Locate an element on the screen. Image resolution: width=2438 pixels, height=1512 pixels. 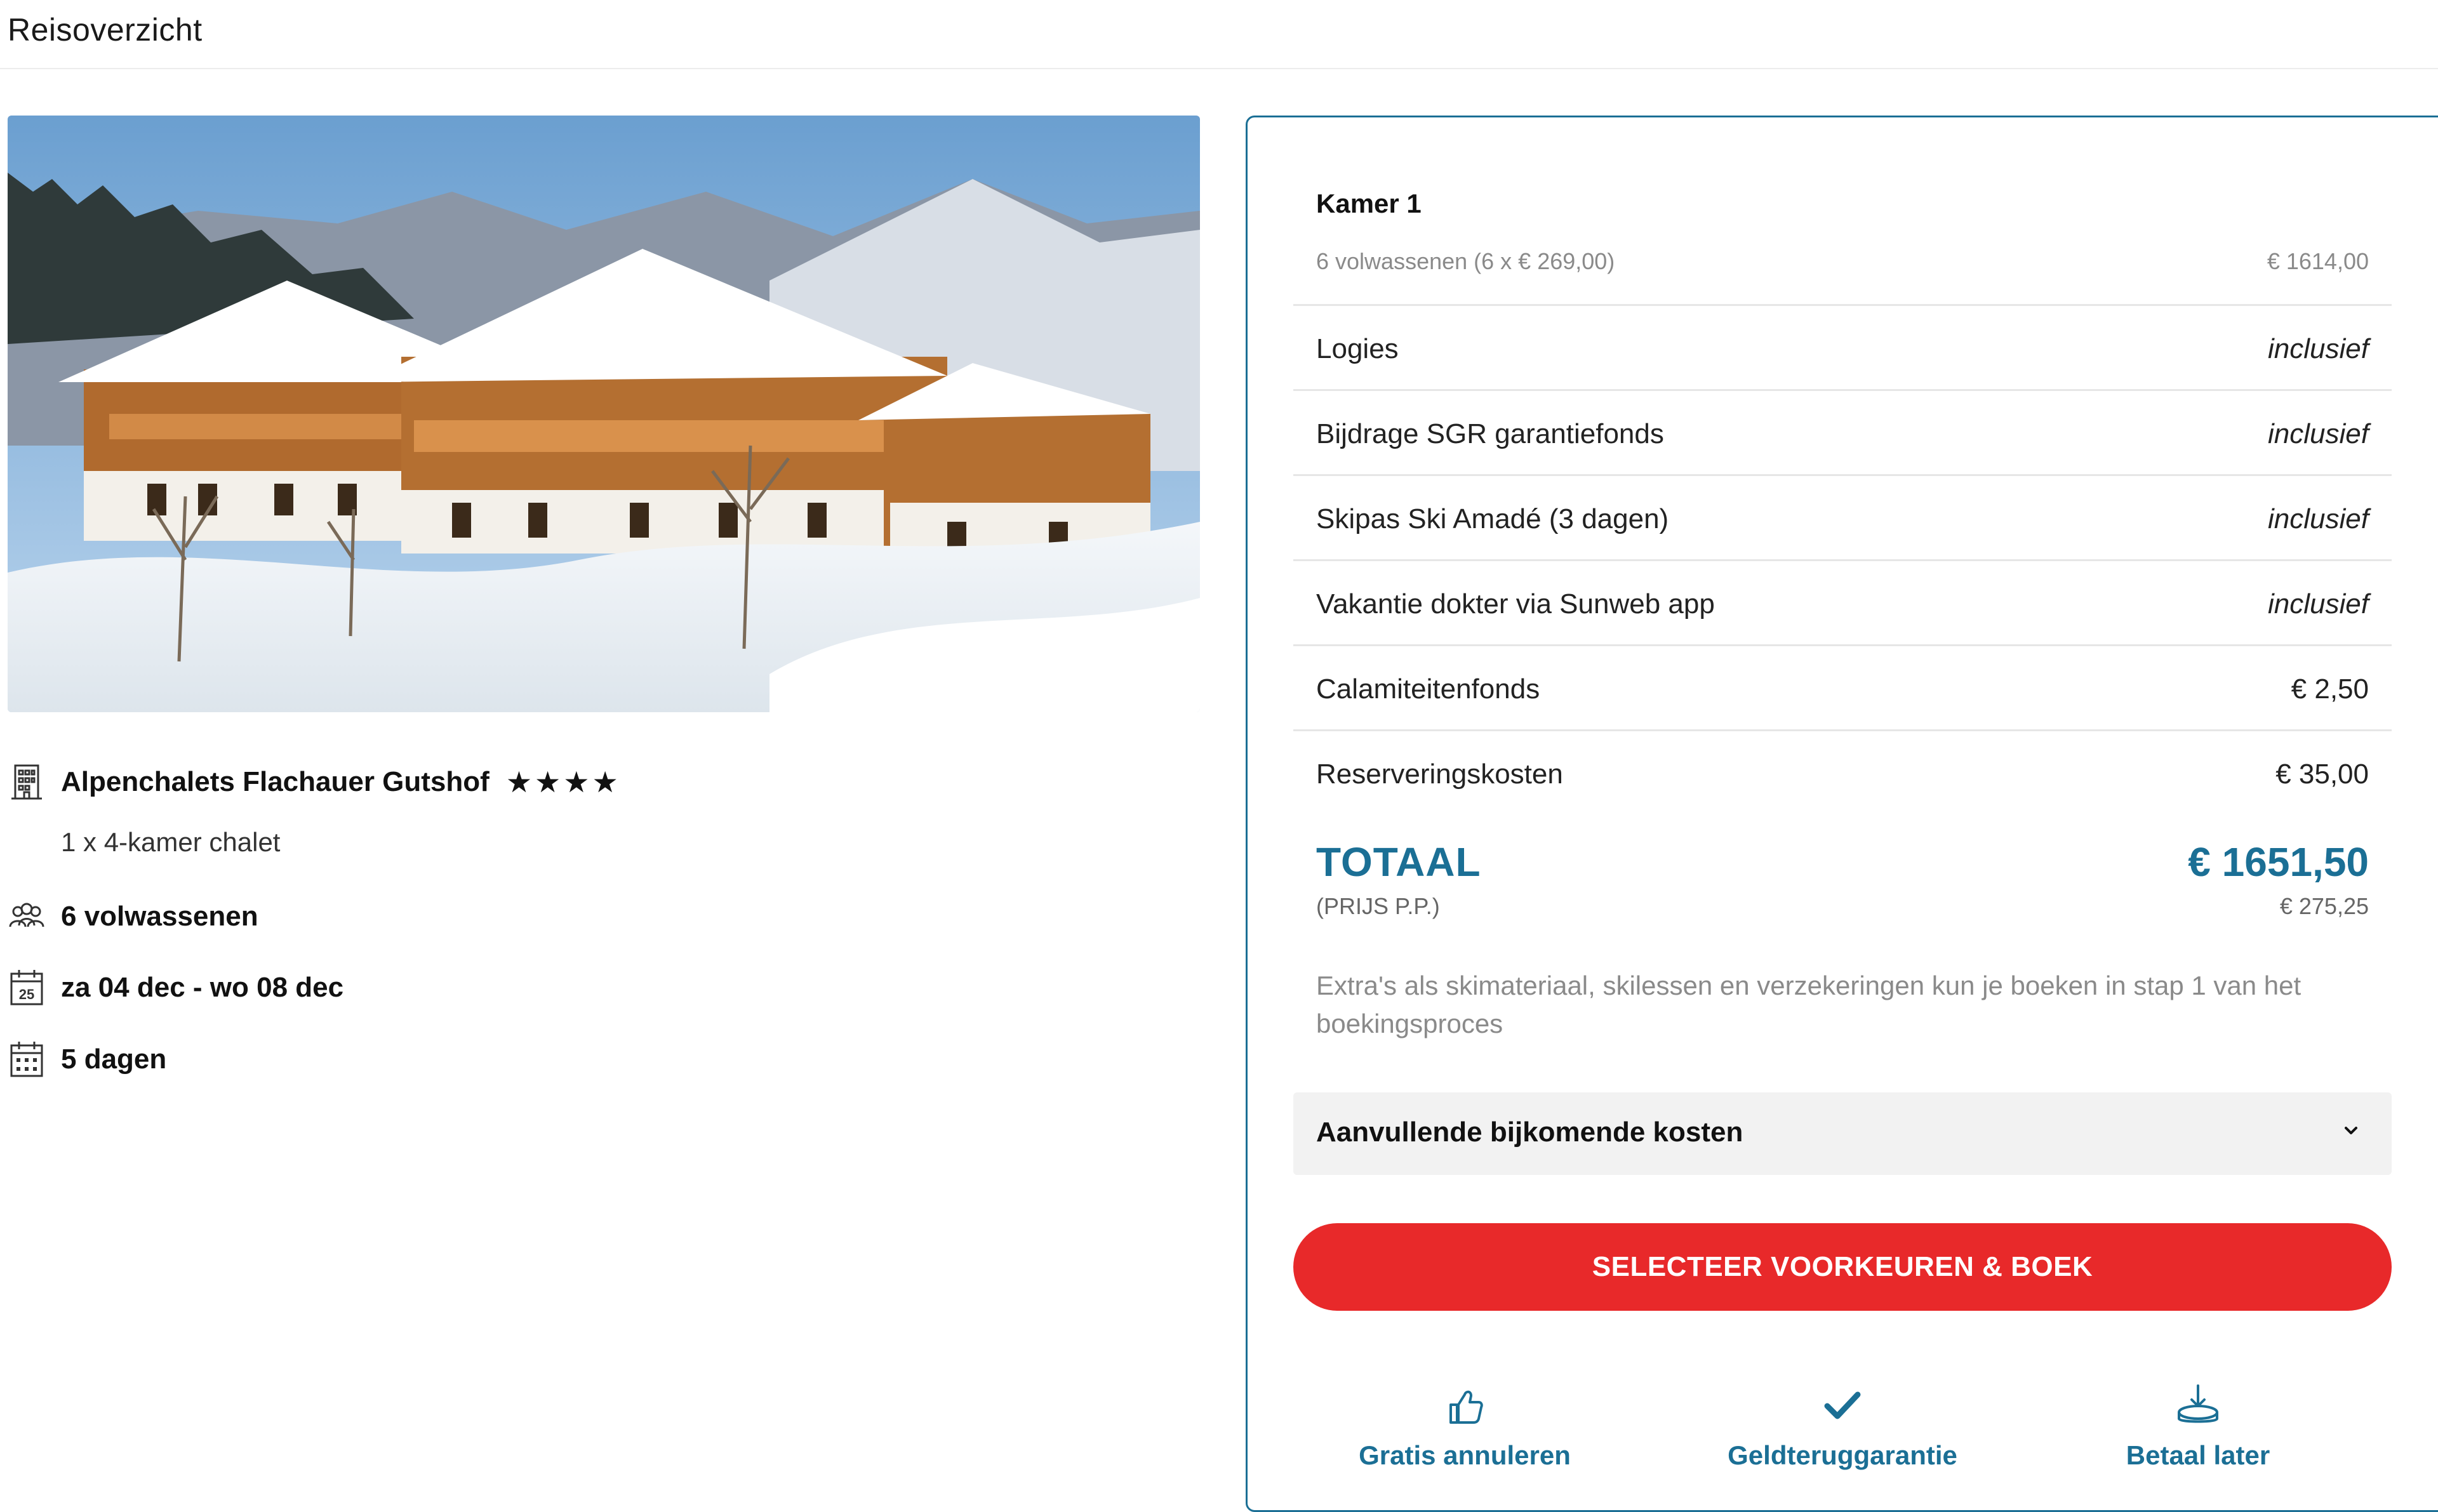
duration-row: 5 dagen is located at coordinates (87, 1059).